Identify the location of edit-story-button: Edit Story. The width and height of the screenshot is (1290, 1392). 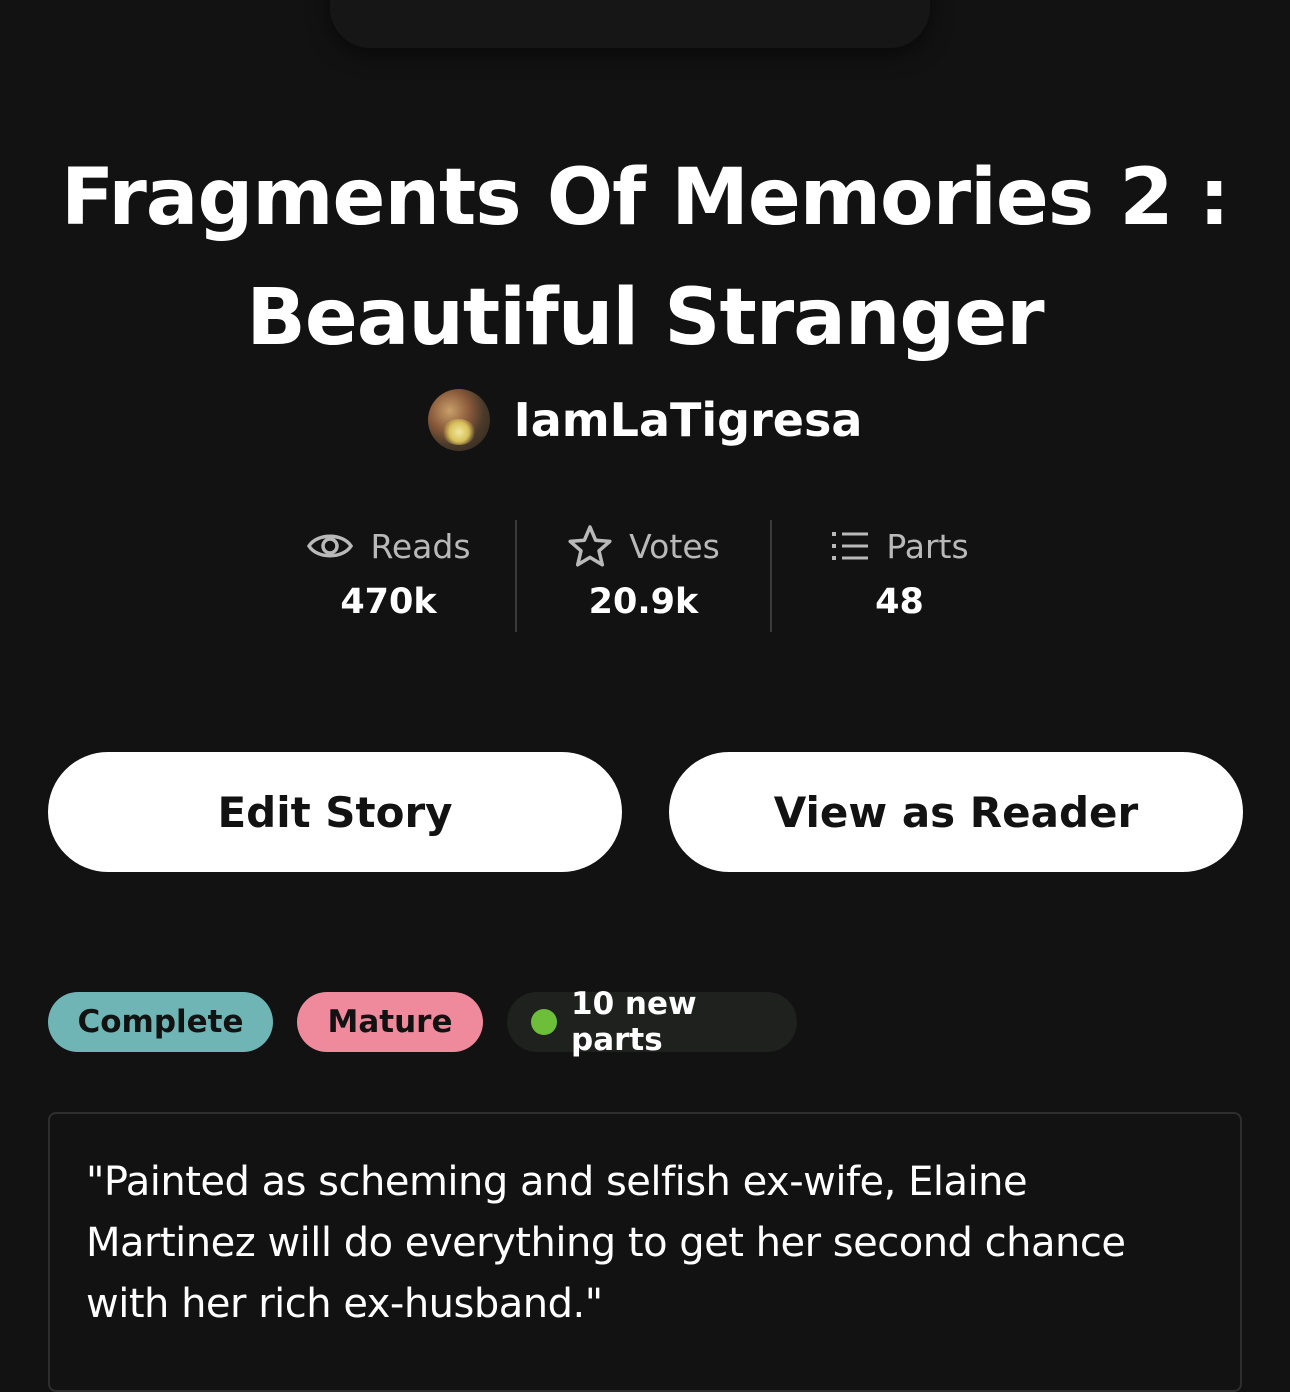
(335, 812).